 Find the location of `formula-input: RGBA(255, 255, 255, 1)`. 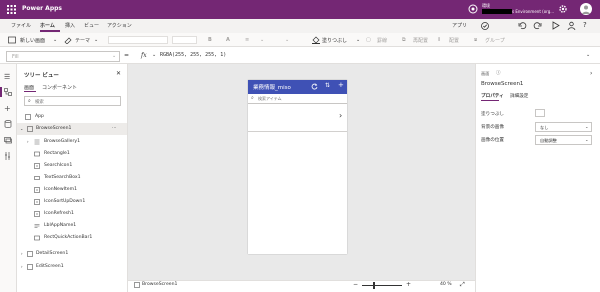

formula-input: RGBA(255, 255, 255, 1) is located at coordinates (193, 55).